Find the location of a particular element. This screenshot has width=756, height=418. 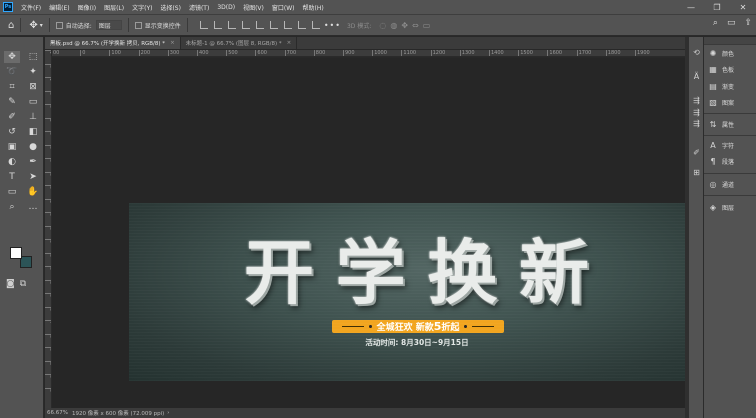

more-options-icon: ••• is located at coordinates (332, 25).